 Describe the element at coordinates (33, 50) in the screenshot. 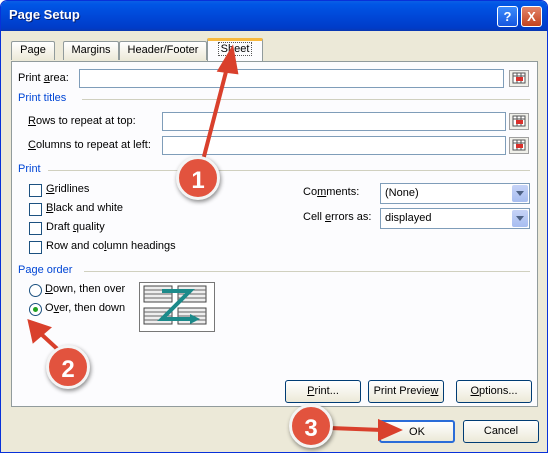

I see `tab-page: Page` at that location.